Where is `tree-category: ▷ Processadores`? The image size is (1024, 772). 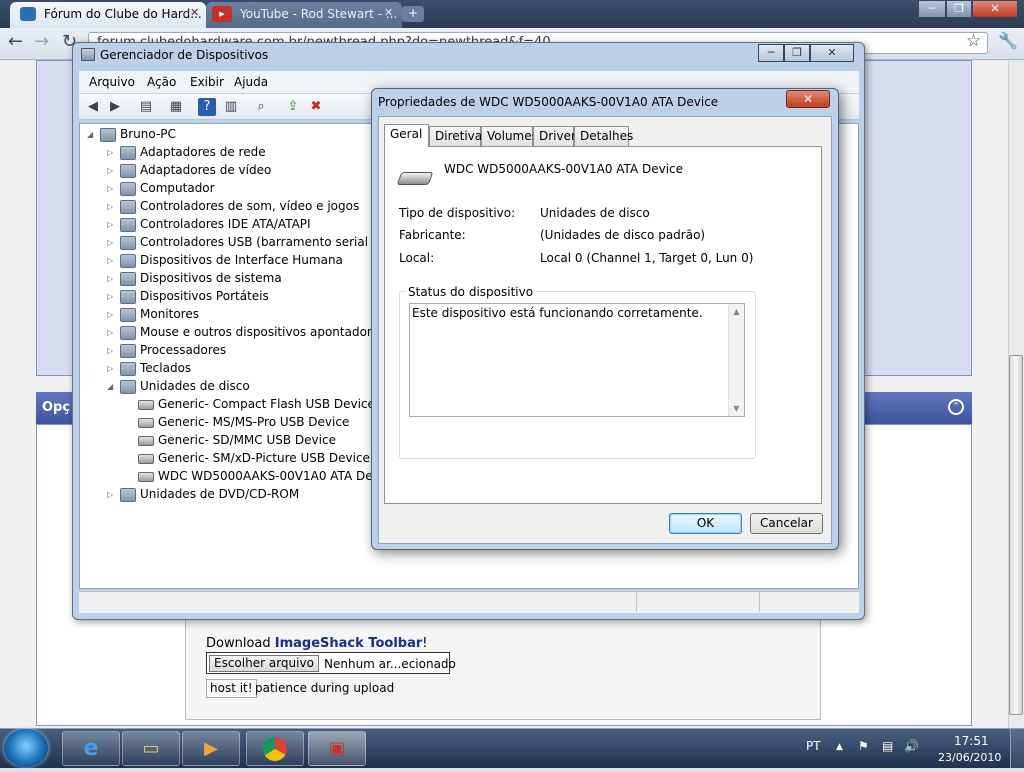
tree-category: ▷ Processadores is located at coordinates (166, 350).